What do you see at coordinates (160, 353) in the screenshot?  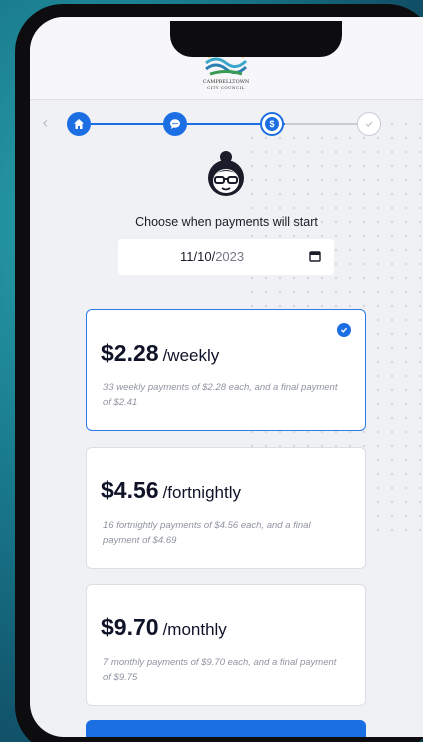 I see `plan-price: $2.28/weekly` at bounding box center [160, 353].